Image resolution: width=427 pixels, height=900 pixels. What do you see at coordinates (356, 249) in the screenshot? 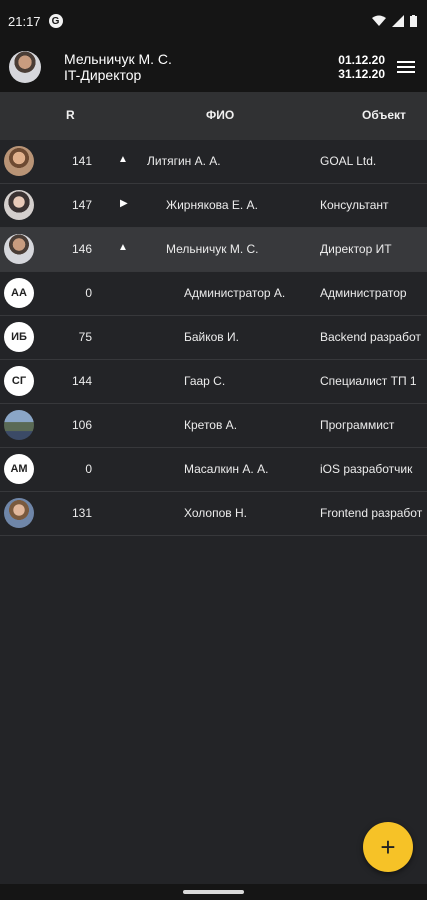
I see `employee-object: Директор ИТ` at bounding box center [356, 249].